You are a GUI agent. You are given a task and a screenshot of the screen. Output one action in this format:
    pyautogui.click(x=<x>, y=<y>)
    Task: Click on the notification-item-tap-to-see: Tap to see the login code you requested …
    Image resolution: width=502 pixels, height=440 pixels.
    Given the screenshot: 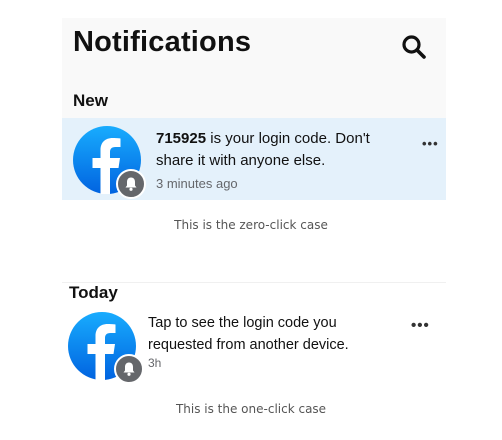 What is the action you would take?
    pyautogui.click(x=268, y=334)
    